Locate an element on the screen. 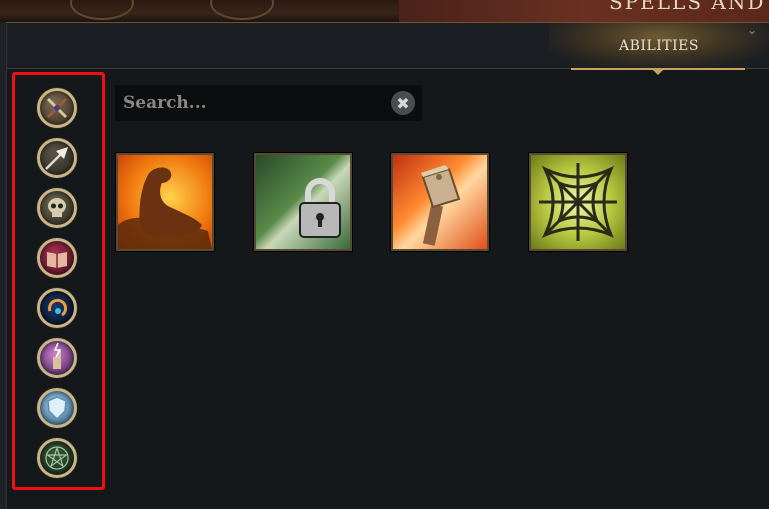  skull-icon is located at coordinates (57, 207).